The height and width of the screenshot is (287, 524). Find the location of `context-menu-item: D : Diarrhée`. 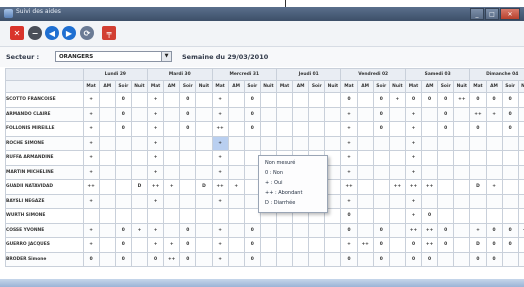

context-menu-item: D : Diarrhée is located at coordinates (280, 203).